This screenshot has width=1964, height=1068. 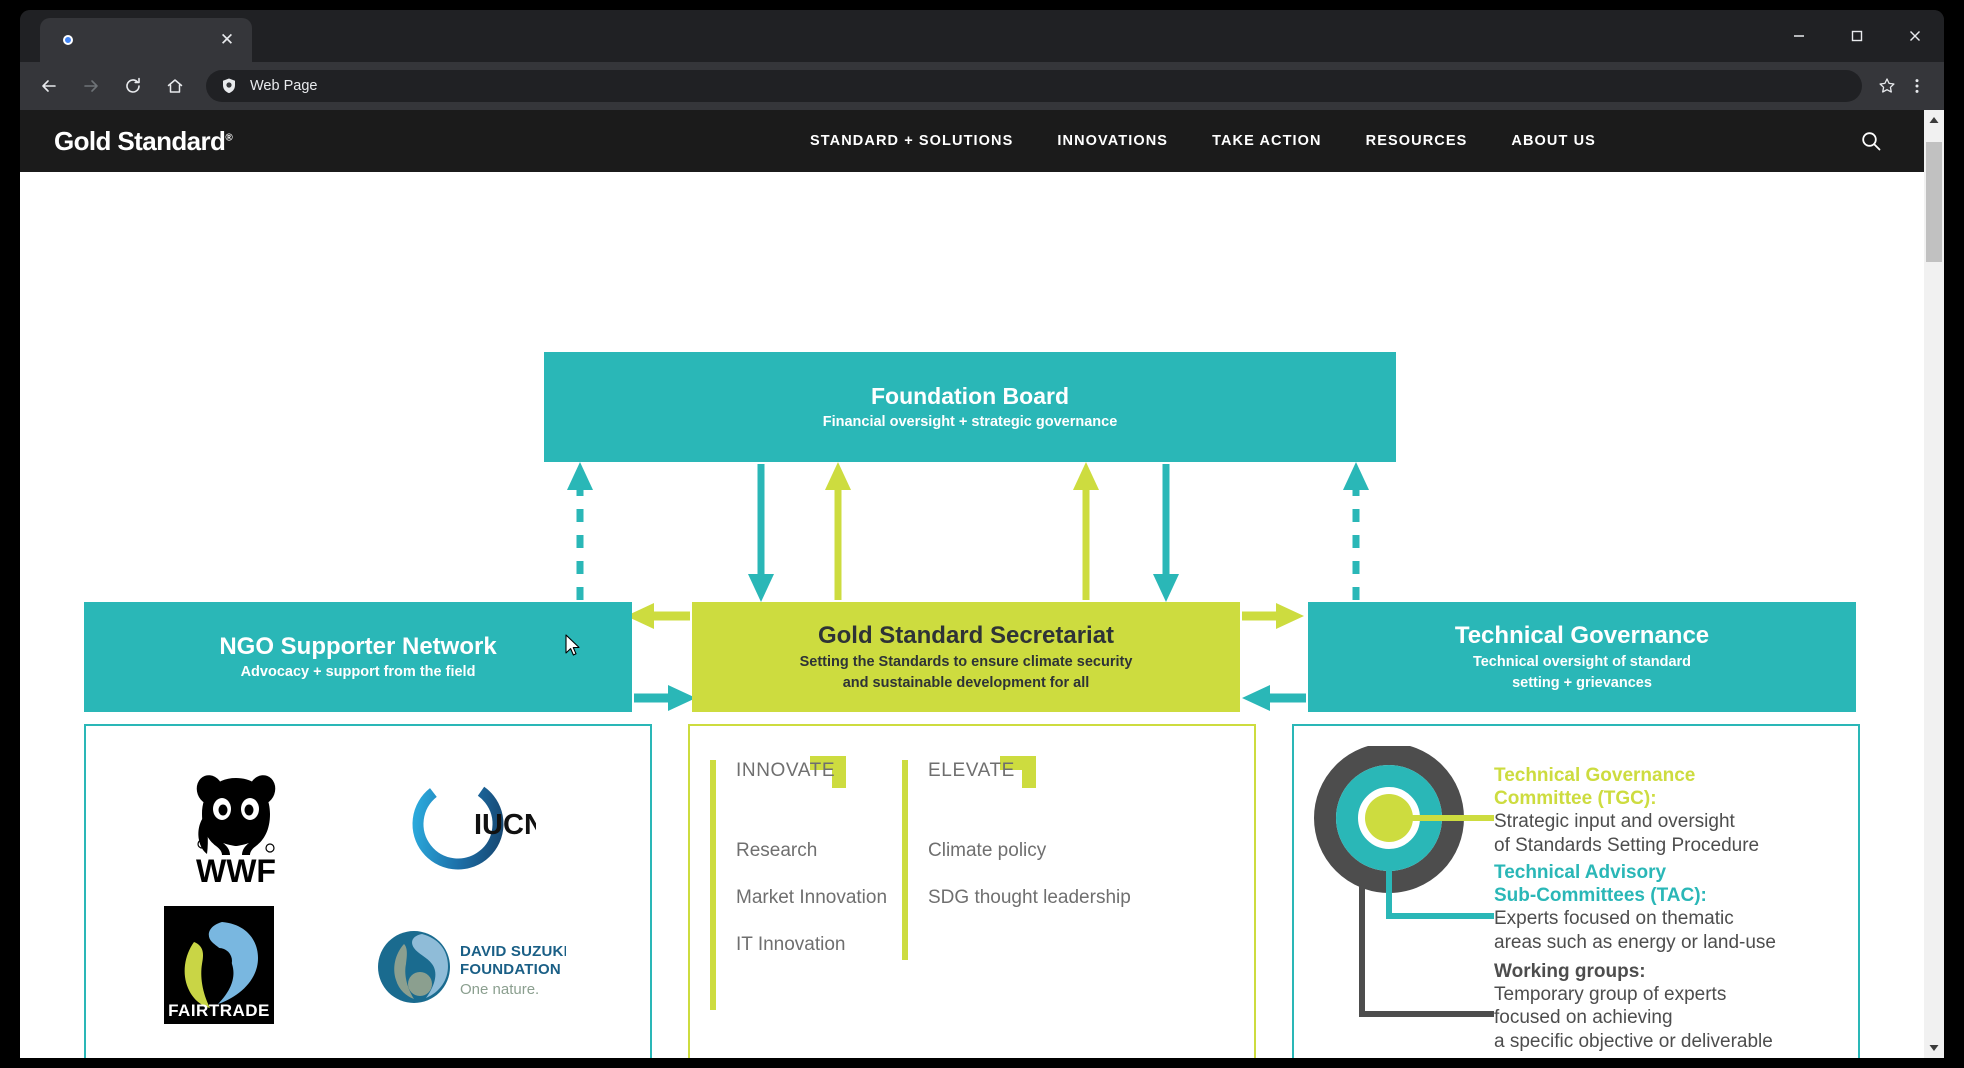 What do you see at coordinates (505, 825) in the screenshot?
I see `iucn-wordmark: IUCN` at bounding box center [505, 825].